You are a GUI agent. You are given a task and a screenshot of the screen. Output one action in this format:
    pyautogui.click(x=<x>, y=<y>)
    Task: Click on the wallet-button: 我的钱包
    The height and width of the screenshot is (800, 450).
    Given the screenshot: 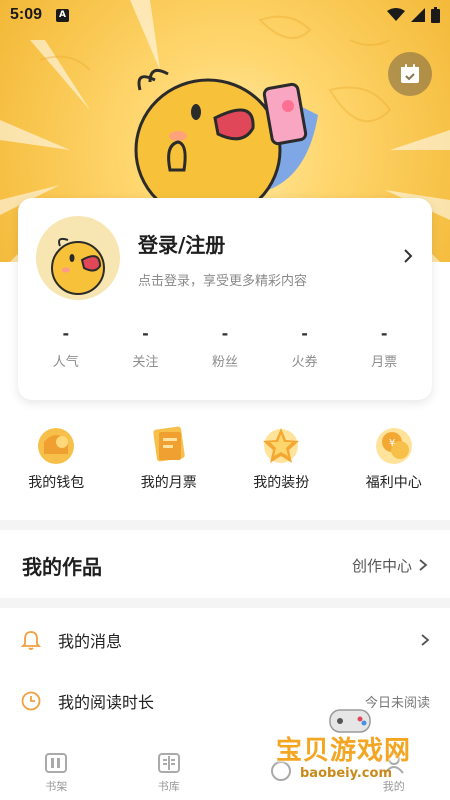 What is the action you would take?
    pyautogui.click(x=56, y=456)
    